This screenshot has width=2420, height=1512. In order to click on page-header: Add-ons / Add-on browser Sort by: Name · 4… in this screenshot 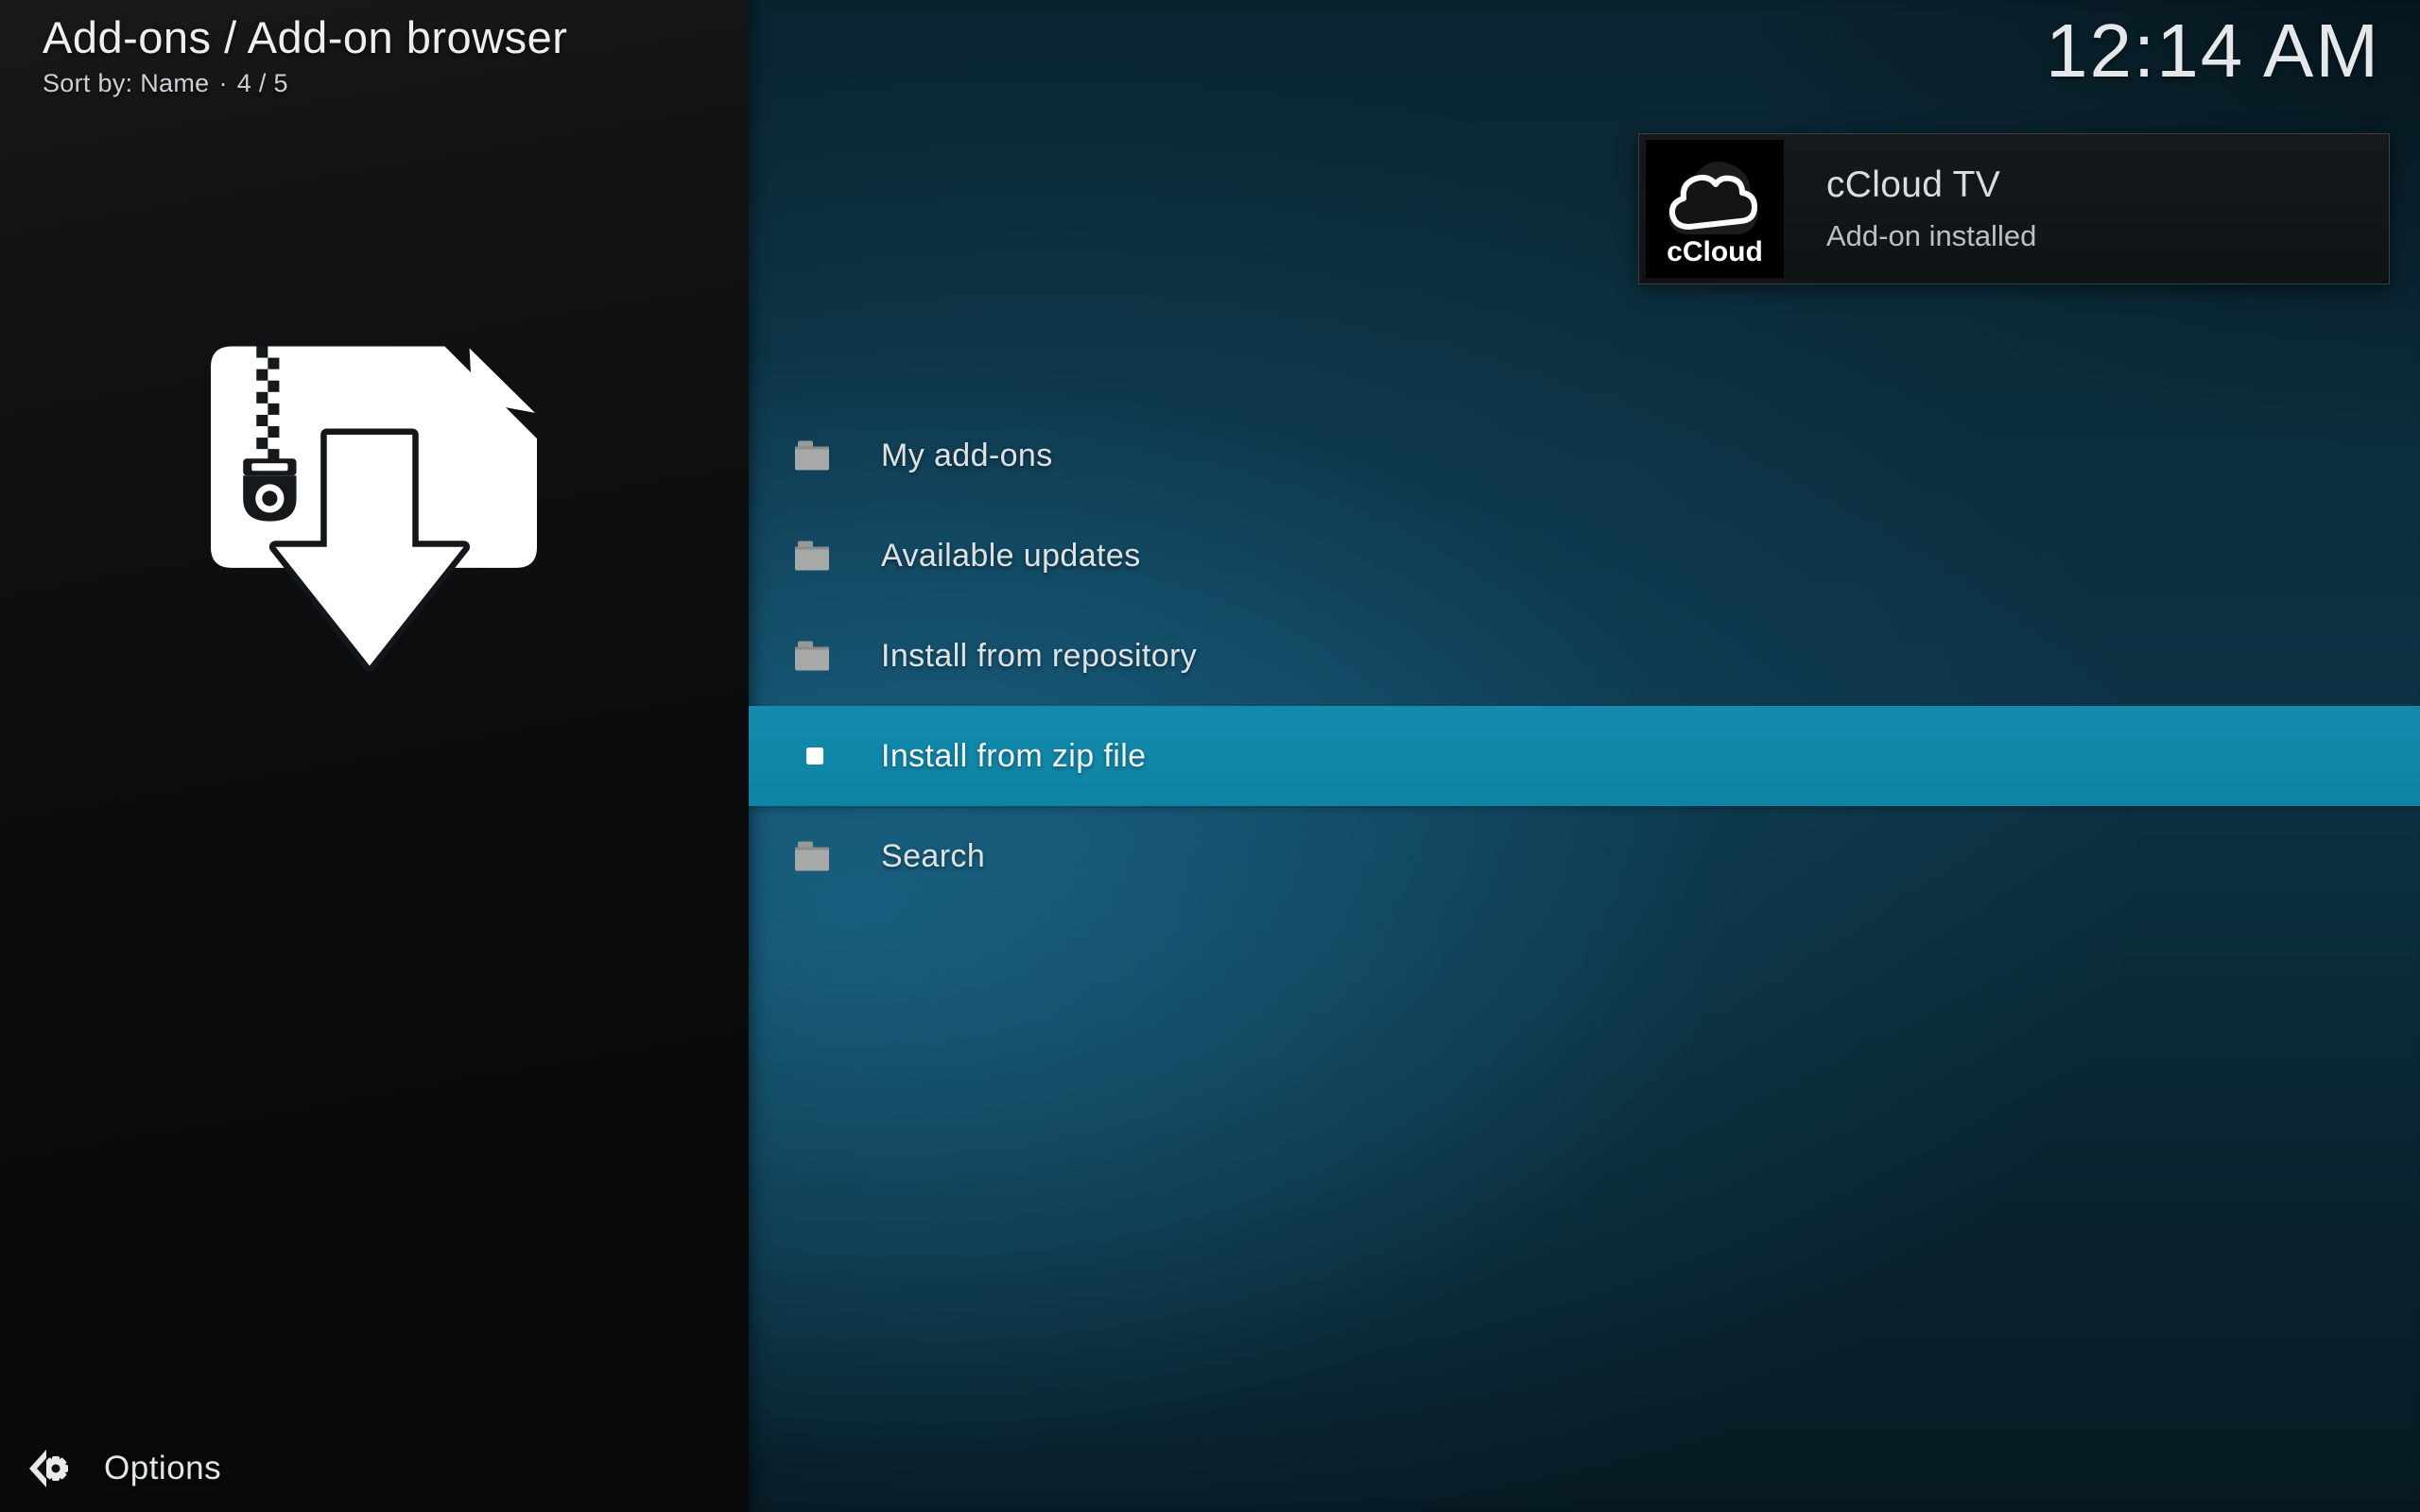, I will do `click(305, 54)`.